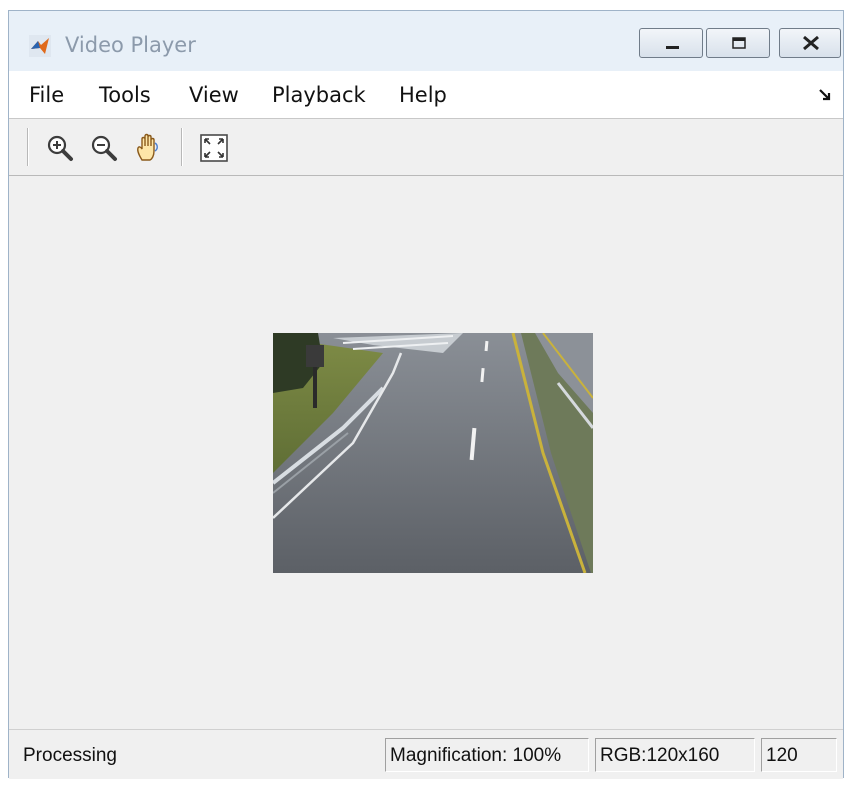  I want to click on maximize-icon, so click(739, 43).